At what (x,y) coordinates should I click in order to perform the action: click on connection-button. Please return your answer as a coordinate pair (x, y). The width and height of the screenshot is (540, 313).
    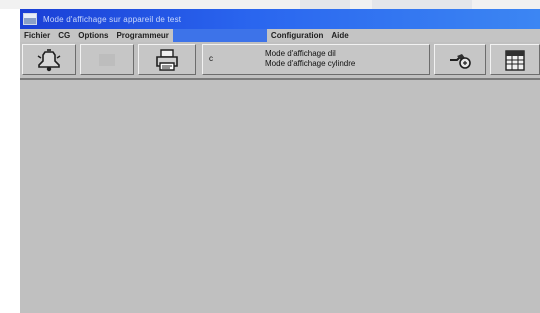
    Looking at the image, I should click on (460, 59).